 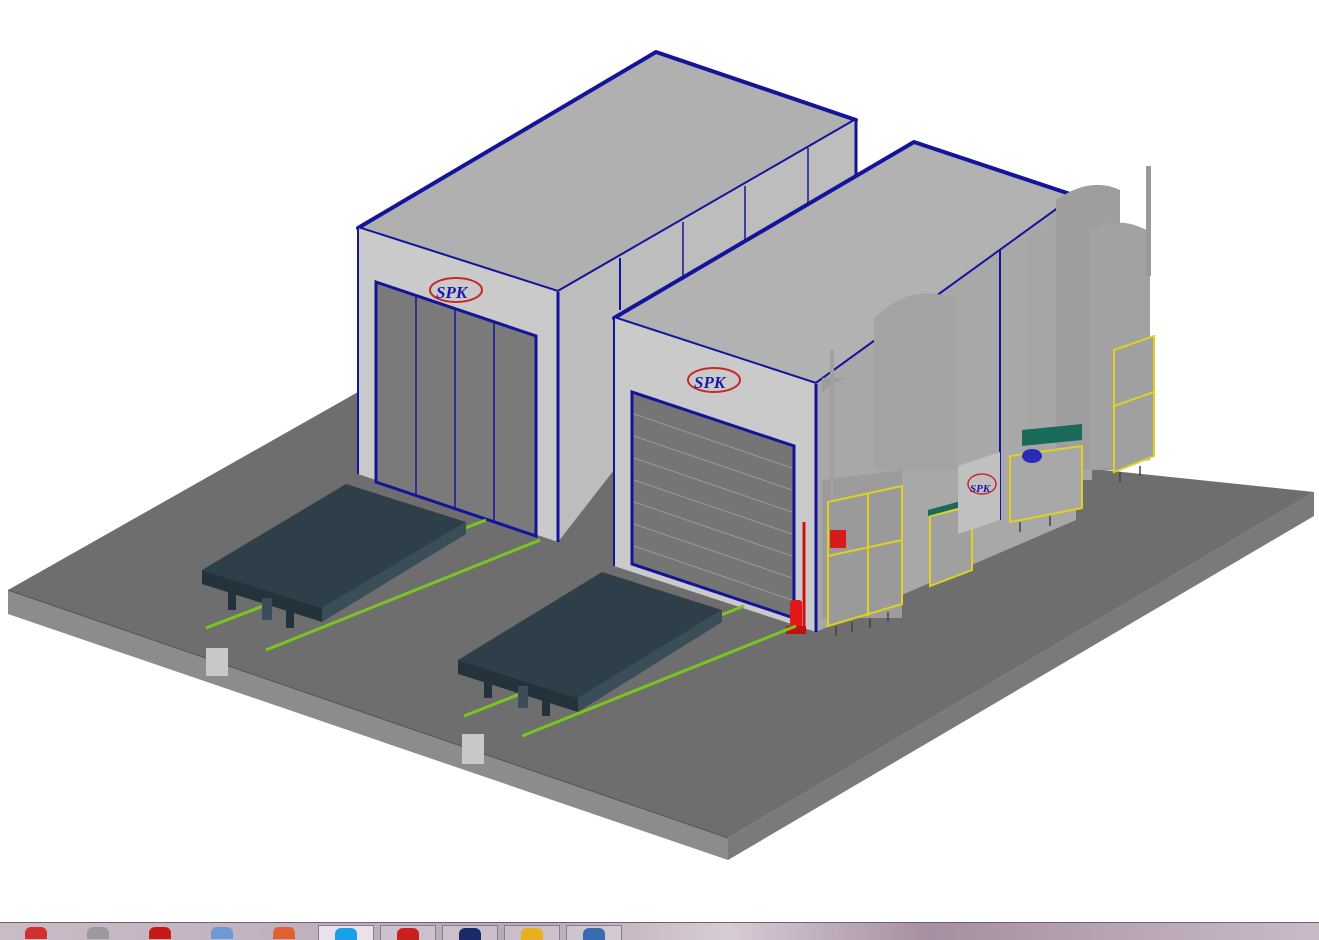 I want to click on booth-right-logo: SPK, so click(x=710, y=382).